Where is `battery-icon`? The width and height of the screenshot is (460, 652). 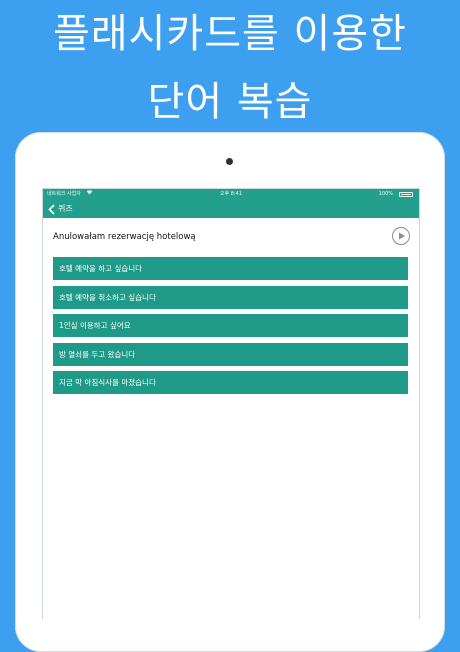 battery-icon is located at coordinates (406, 194).